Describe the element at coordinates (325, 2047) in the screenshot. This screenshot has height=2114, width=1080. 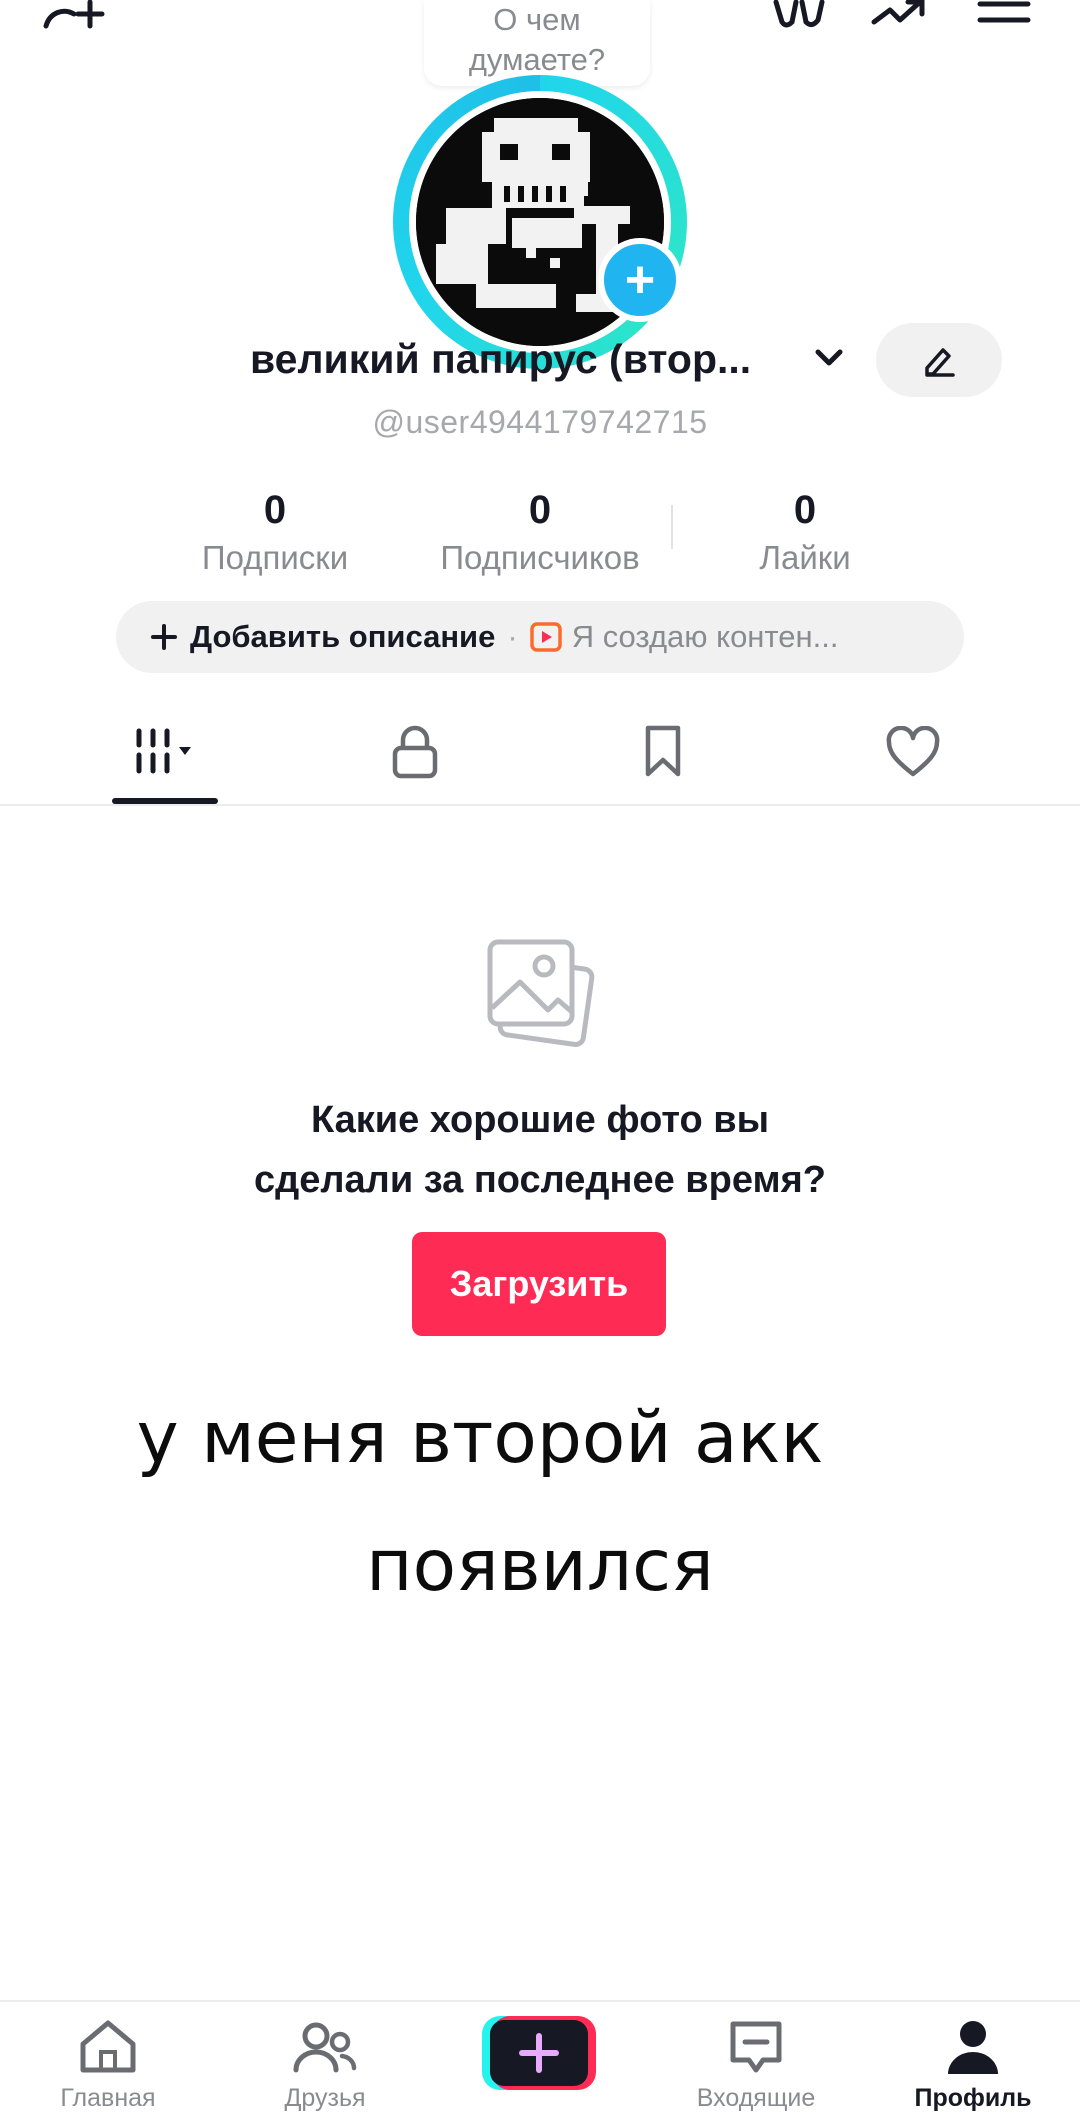
I see `friends-icon` at that location.